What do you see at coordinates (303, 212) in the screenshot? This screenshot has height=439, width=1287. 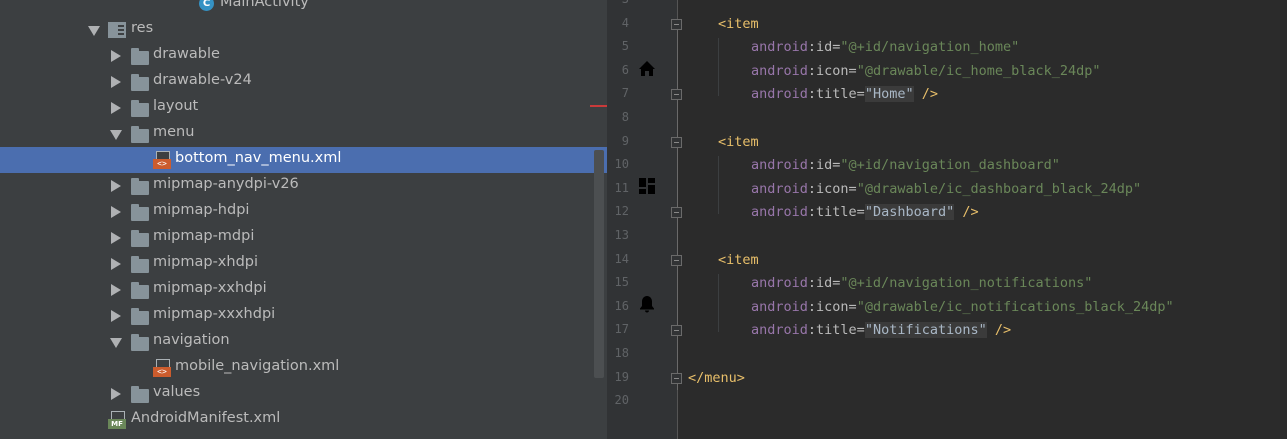 I see `tree-item-mipmap-hdpi: mipmap-hdpi` at bounding box center [303, 212].